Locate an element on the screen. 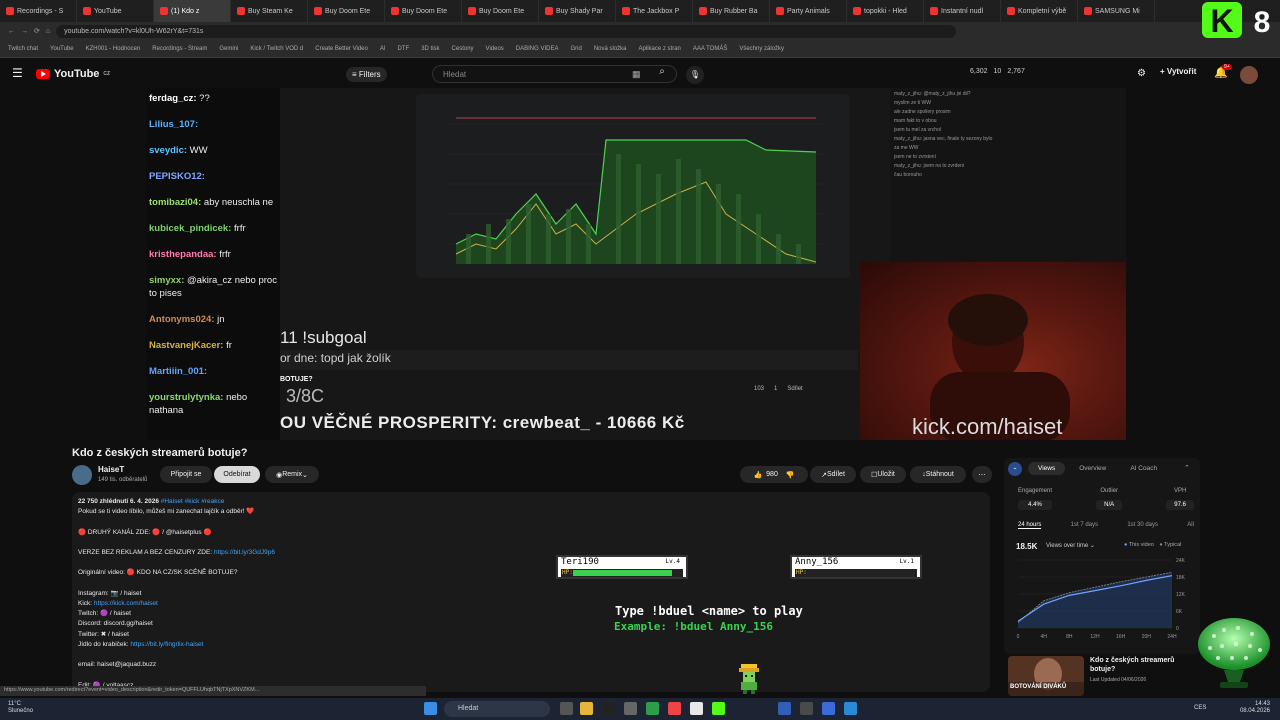  kick-app-icon is located at coordinates (718, 708).